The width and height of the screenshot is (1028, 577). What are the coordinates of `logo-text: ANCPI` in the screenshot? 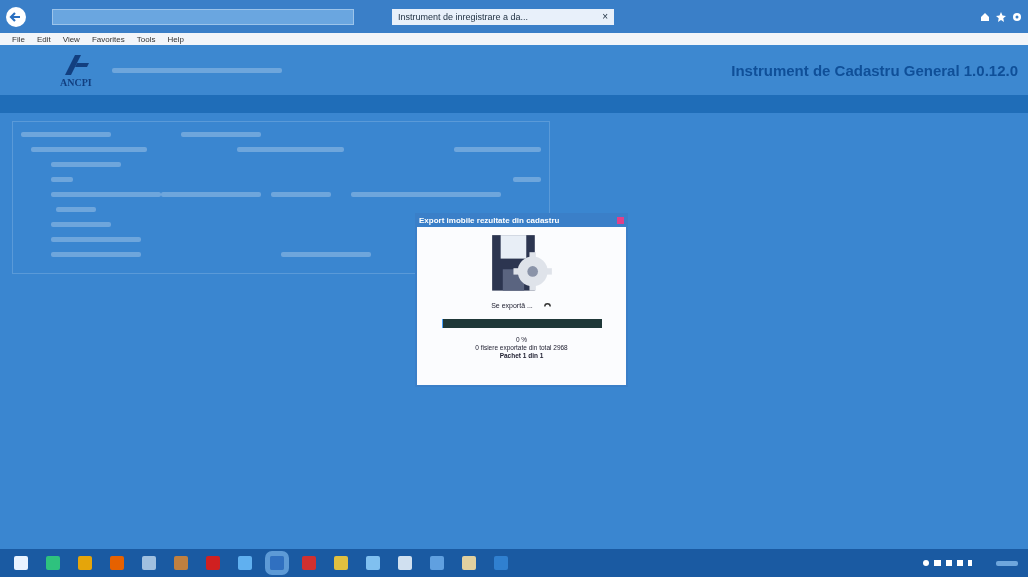 It's located at (76, 82).